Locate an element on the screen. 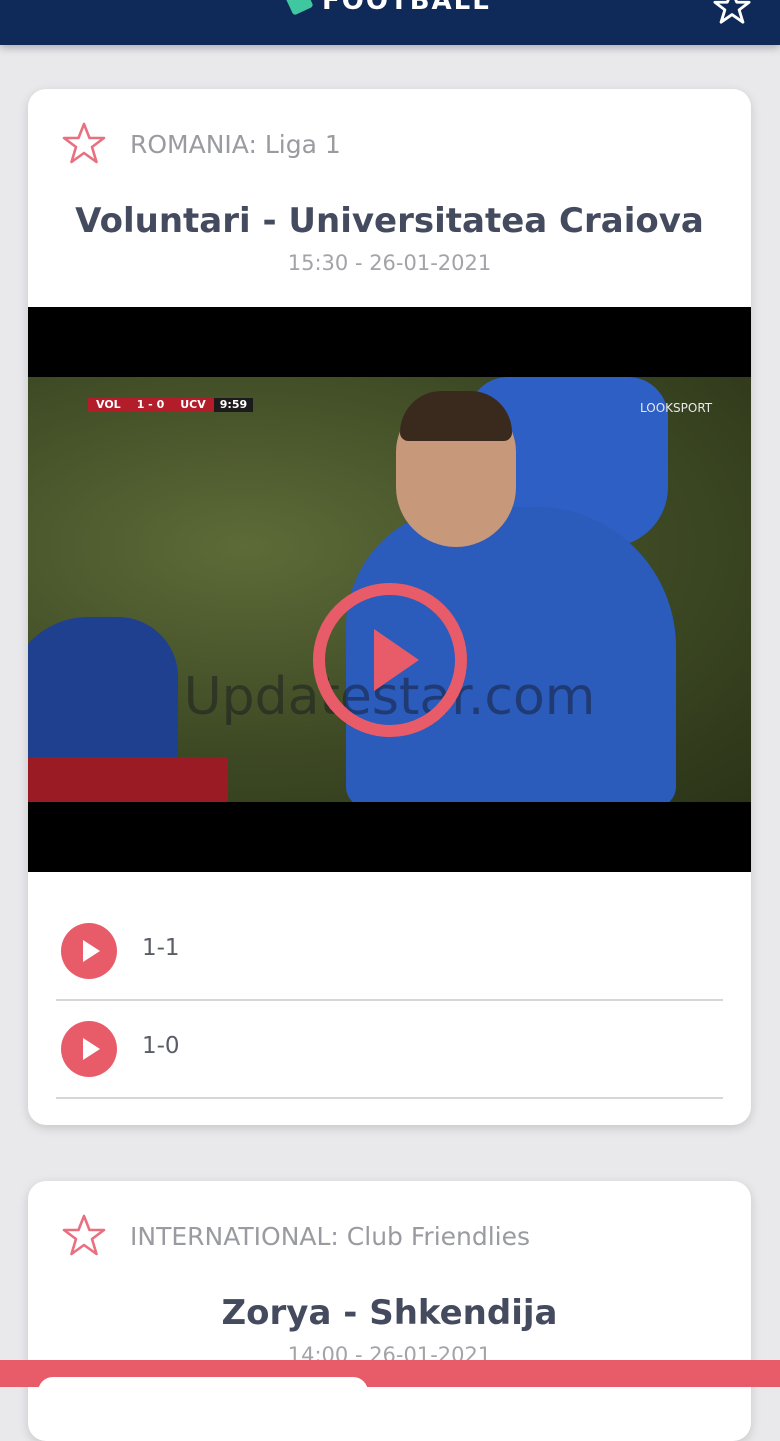 The height and width of the screenshot is (1441, 780). league-row: INTERNATIONAL: Club Friendlies is located at coordinates (295, 1236).